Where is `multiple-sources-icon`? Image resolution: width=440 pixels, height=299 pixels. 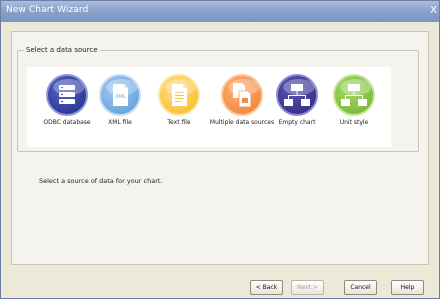 multiple-sources-icon is located at coordinates (242, 95).